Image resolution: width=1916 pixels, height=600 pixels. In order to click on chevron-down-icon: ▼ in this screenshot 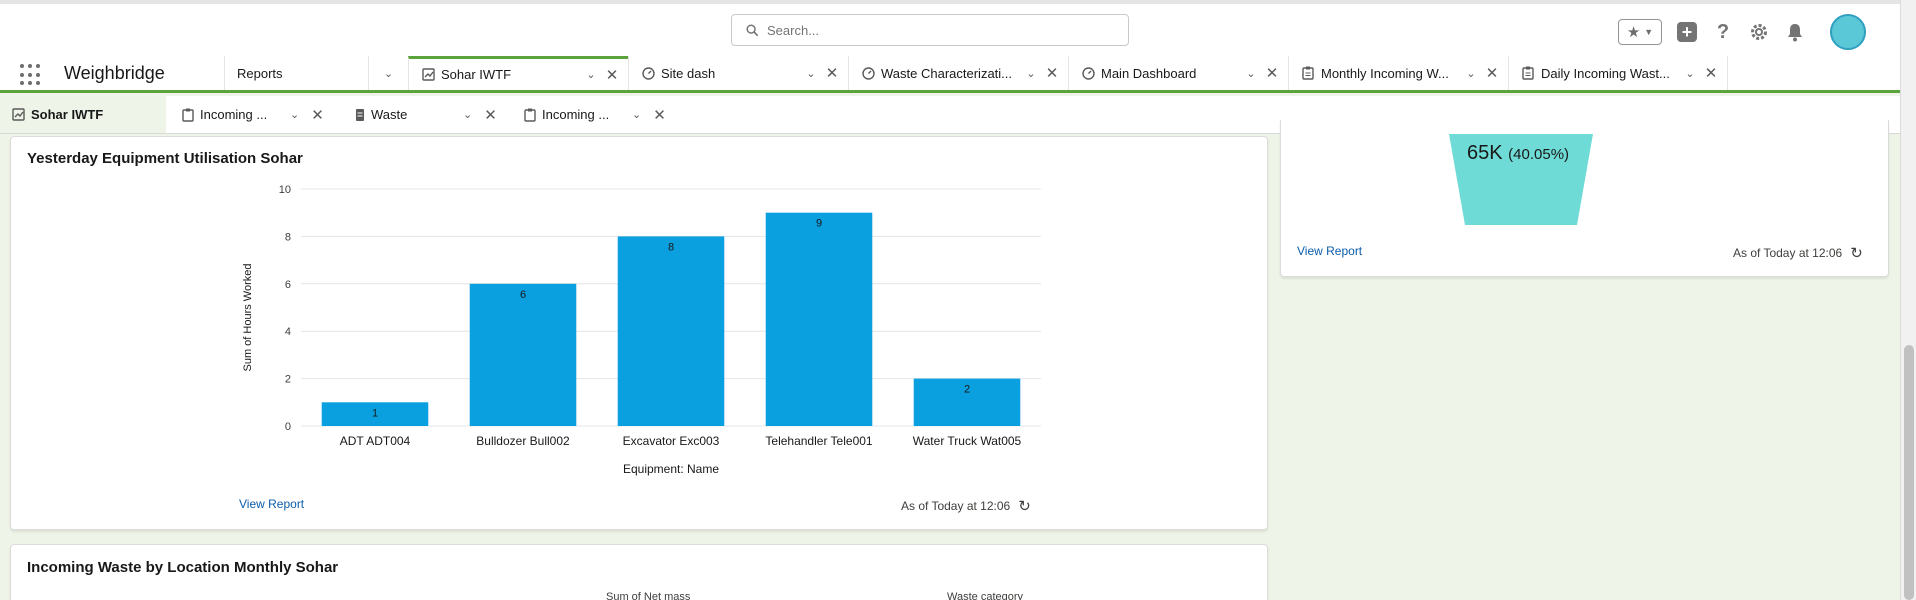, I will do `click(1649, 32)`.